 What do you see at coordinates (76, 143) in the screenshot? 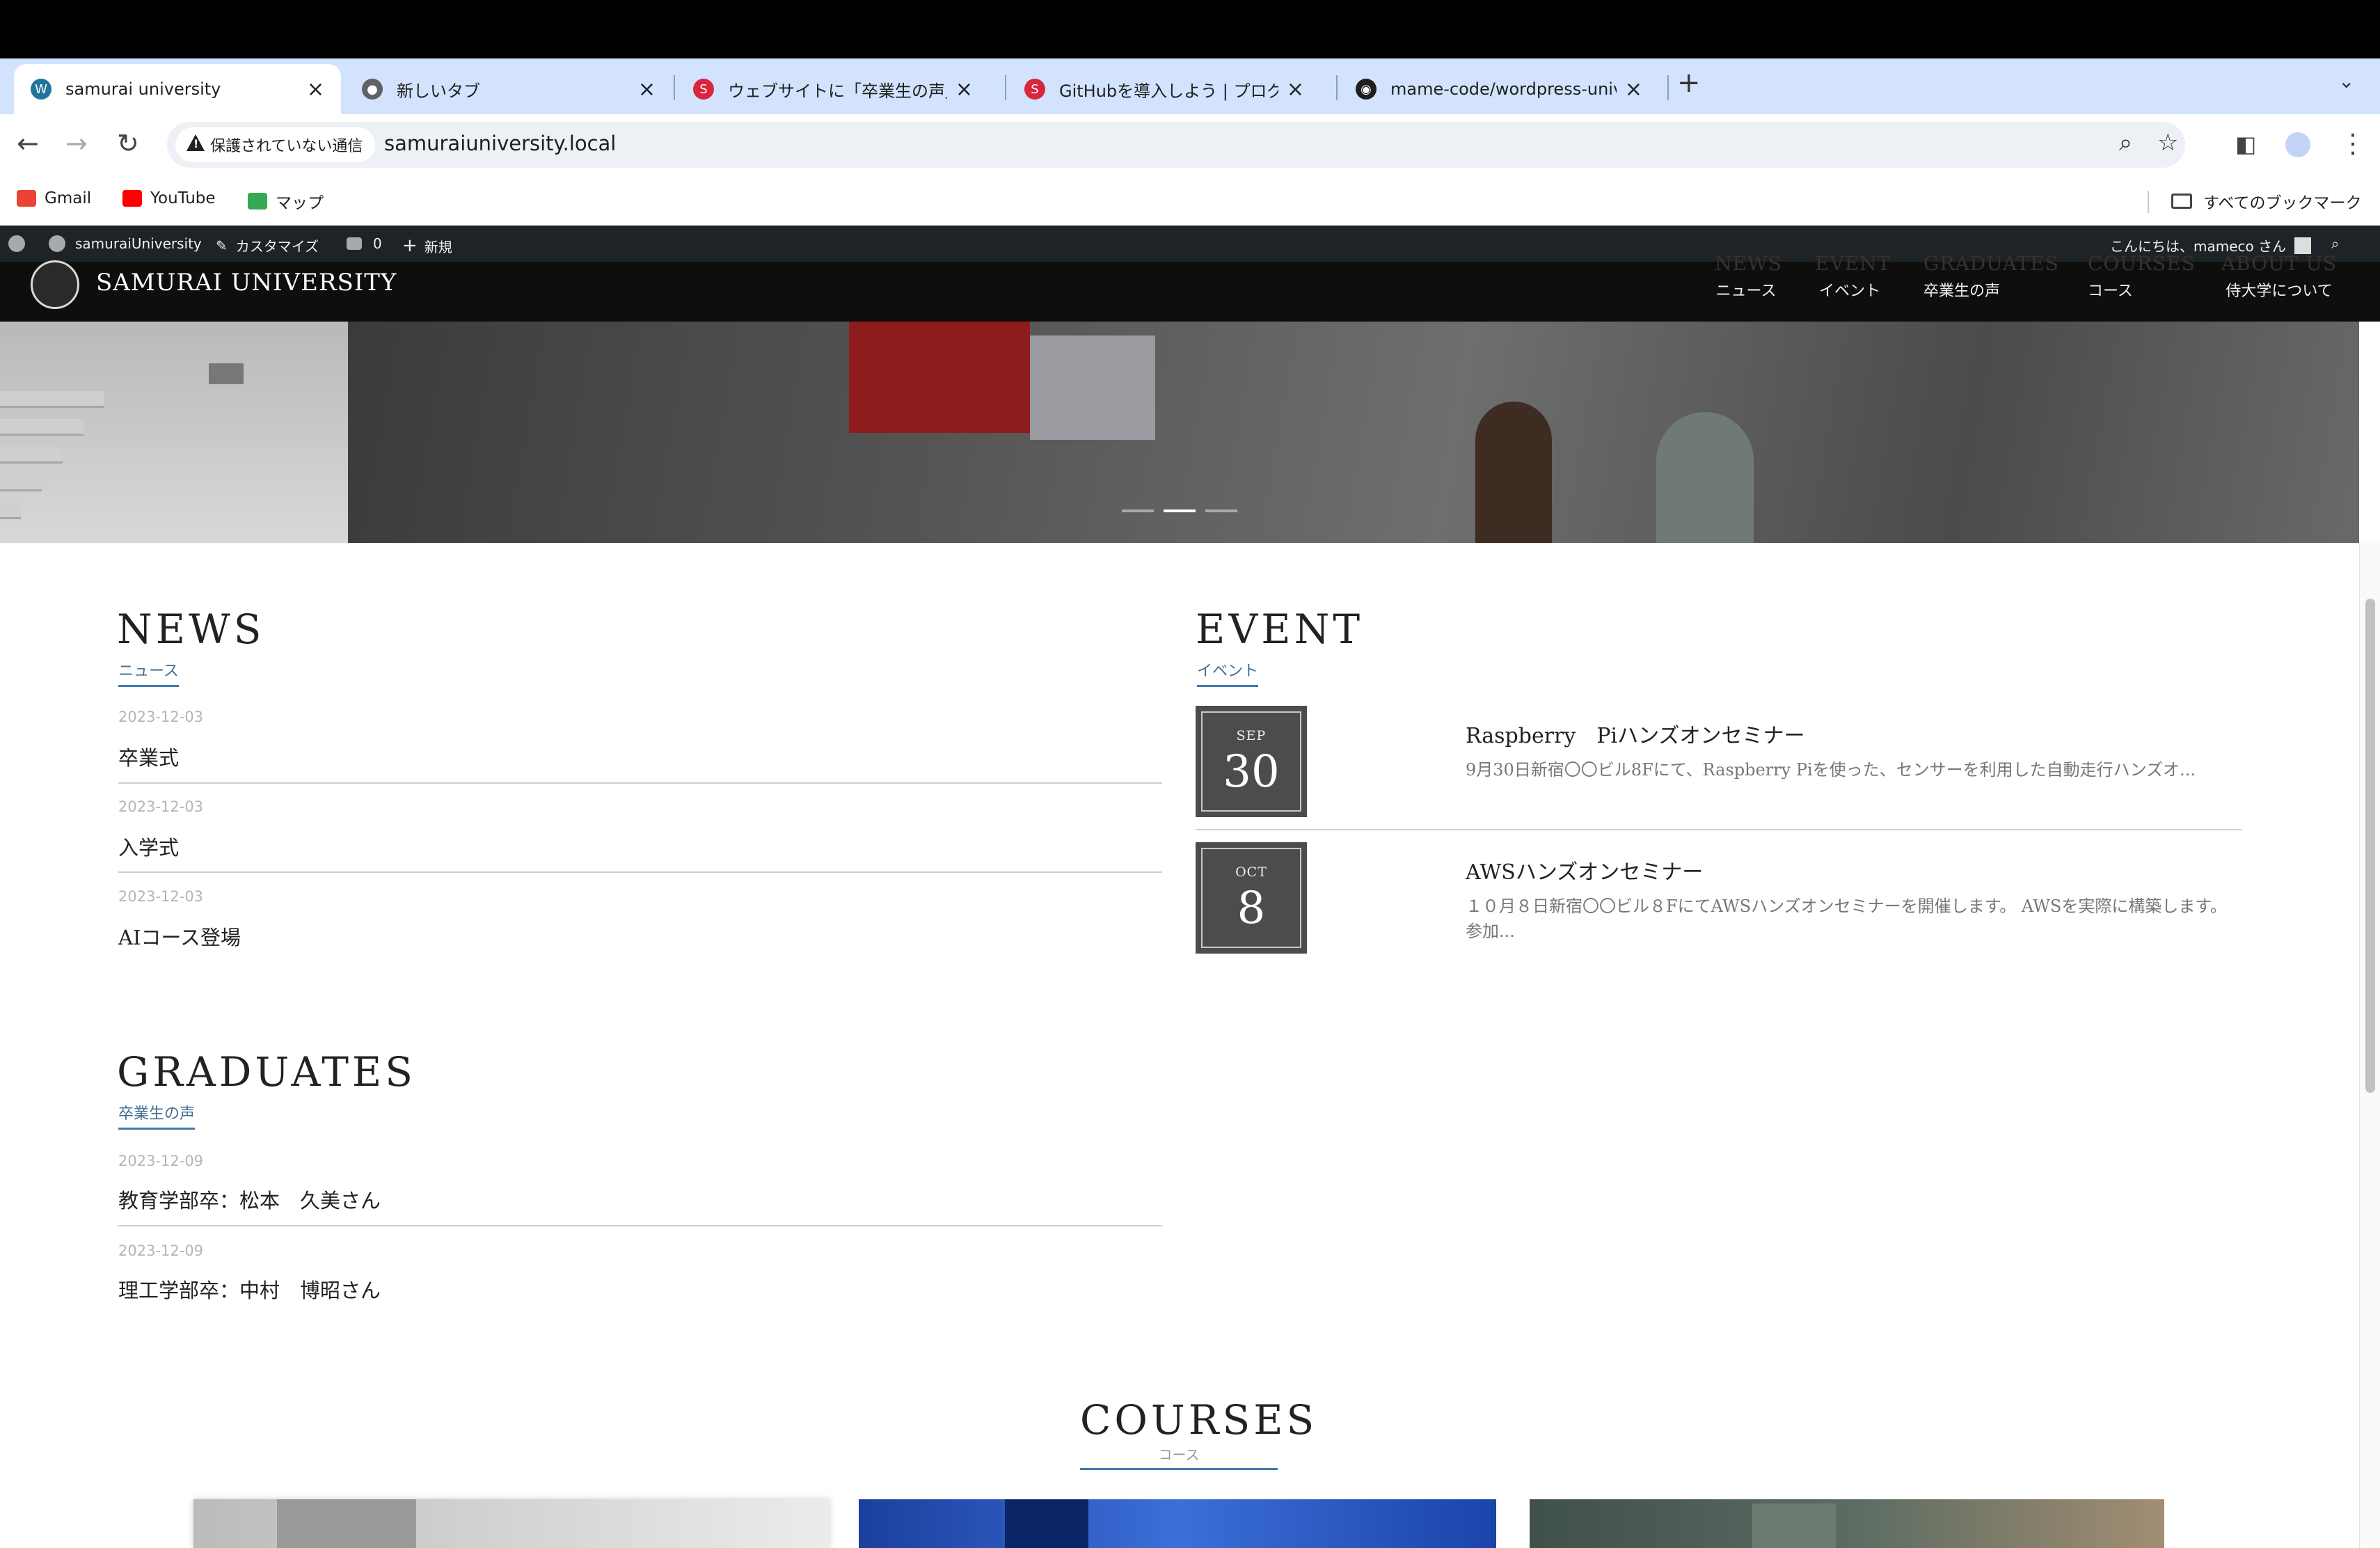
I see `forward-arrow-icon: →` at bounding box center [76, 143].